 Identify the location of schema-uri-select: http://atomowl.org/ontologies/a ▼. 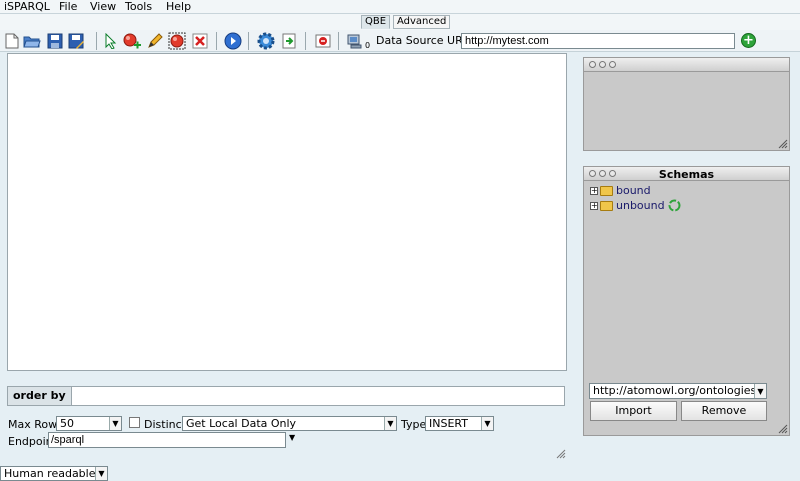
(678, 391).